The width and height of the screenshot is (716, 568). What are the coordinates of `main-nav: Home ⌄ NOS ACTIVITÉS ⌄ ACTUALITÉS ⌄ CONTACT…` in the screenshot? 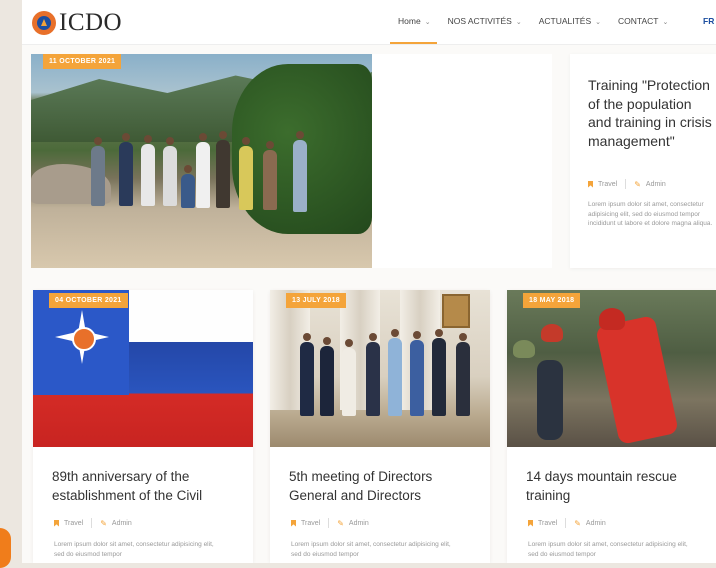 It's located at (537, 30).